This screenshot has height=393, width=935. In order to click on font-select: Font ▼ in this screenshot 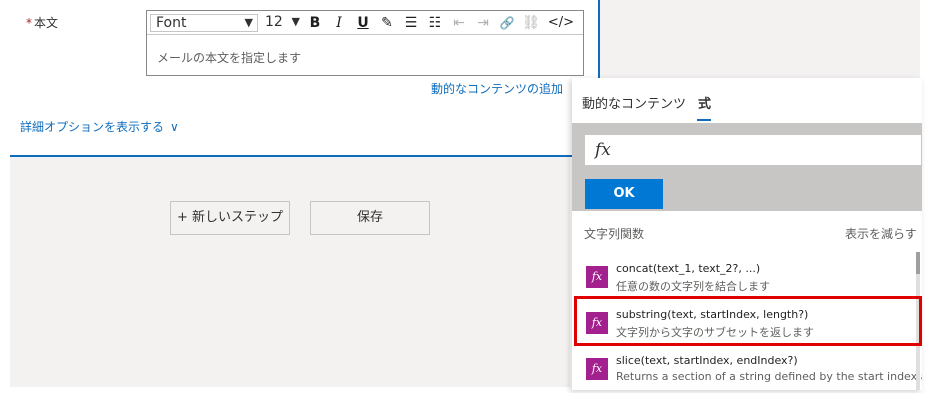, I will do `click(204, 23)`.